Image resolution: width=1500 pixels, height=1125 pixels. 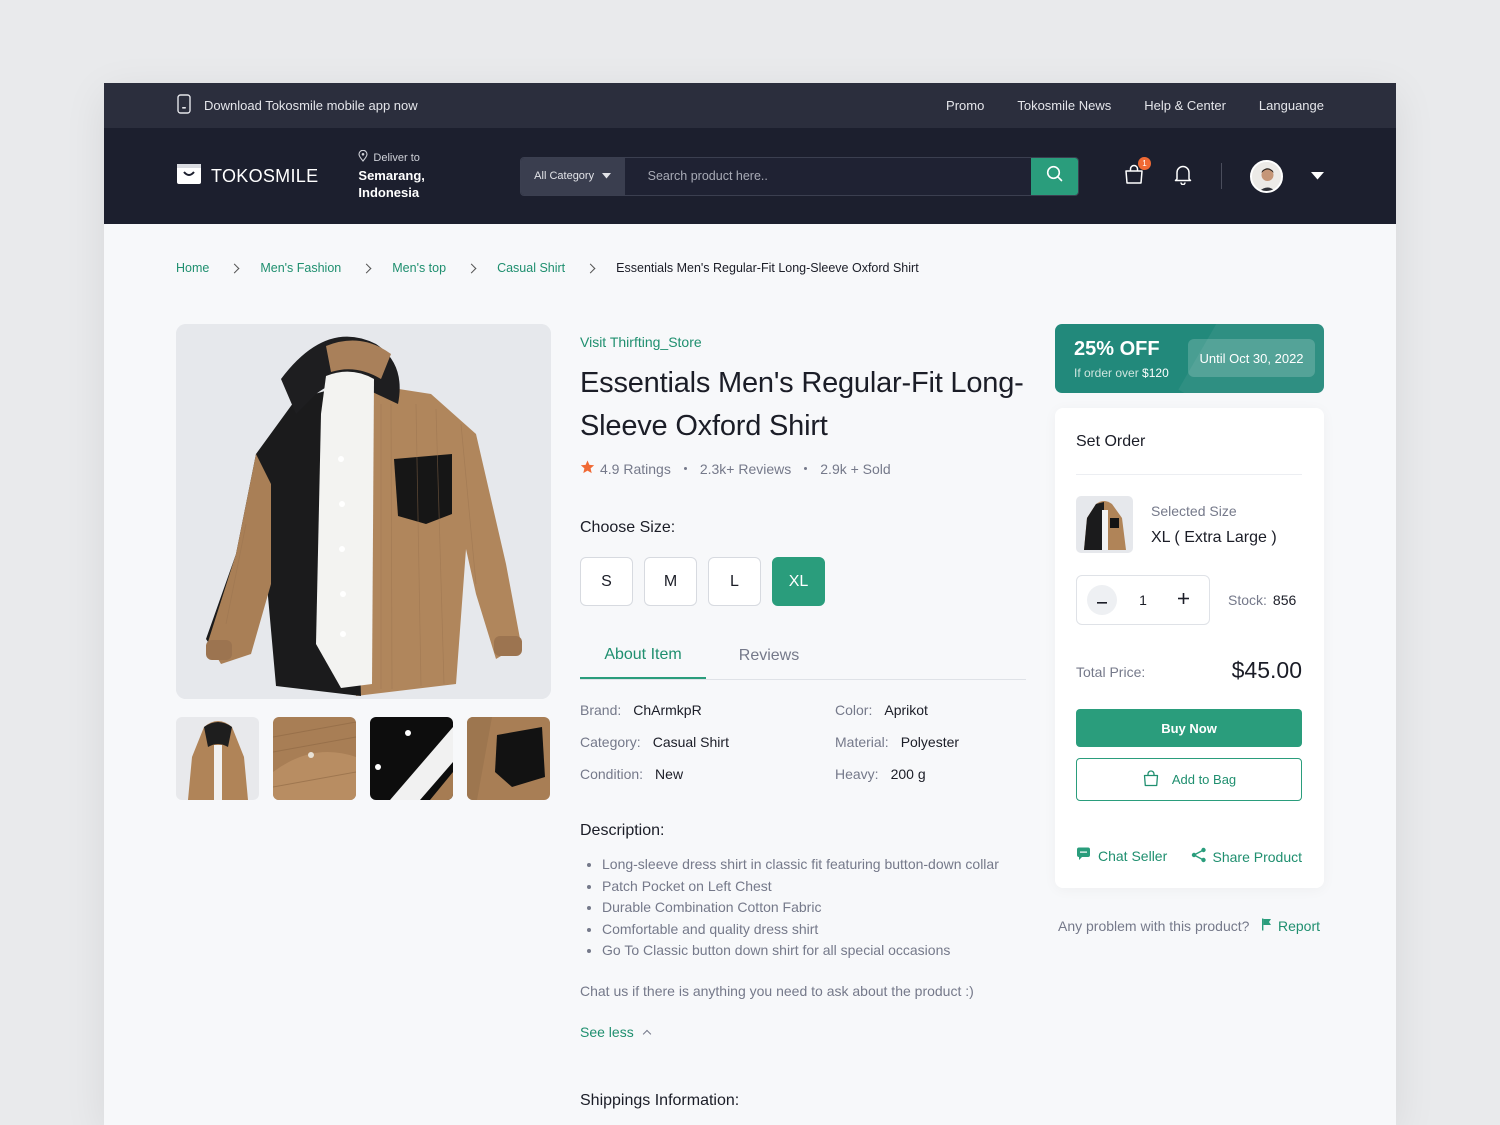 I want to click on deliver-location: Semarang, Indonesia, so click(x=391, y=184).